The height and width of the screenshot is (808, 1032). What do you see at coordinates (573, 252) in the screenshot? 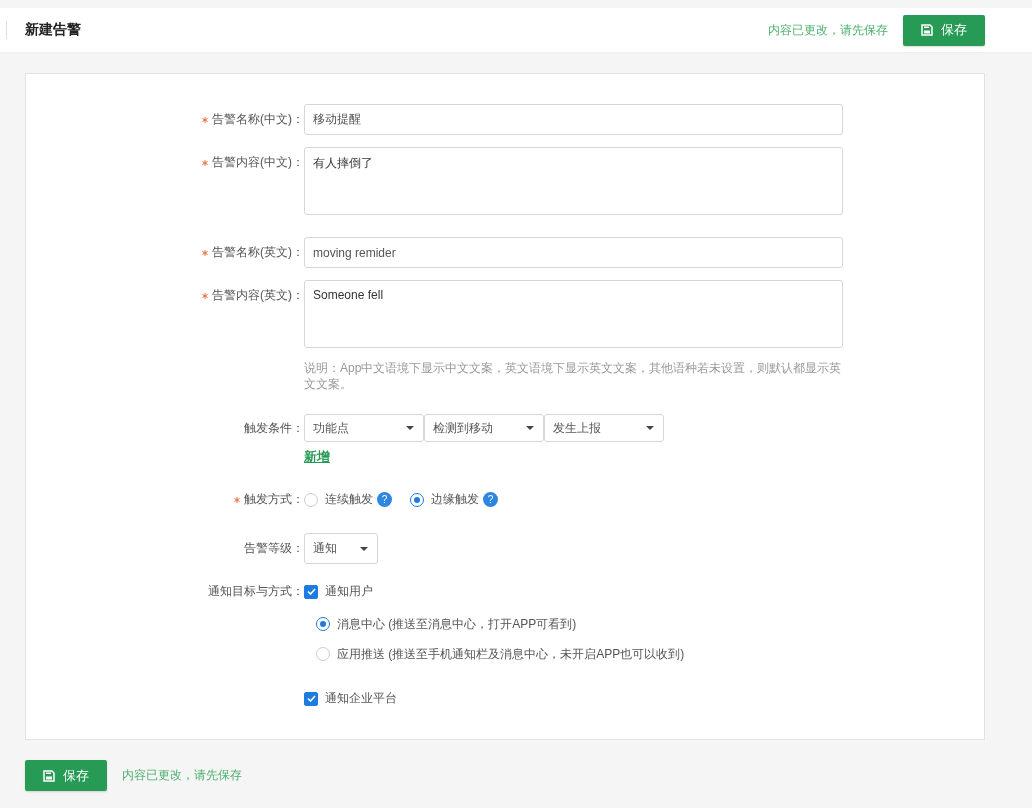
I see `input-field: moving remider` at bounding box center [573, 252].